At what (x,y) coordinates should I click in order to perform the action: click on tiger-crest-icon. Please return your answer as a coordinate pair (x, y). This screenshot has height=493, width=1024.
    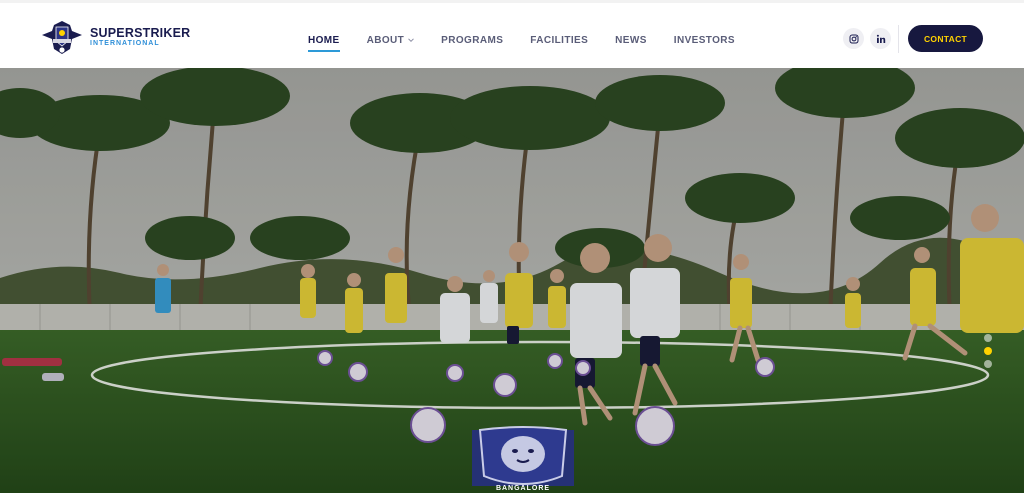
    Looking at the image, I should click on (523, 456).